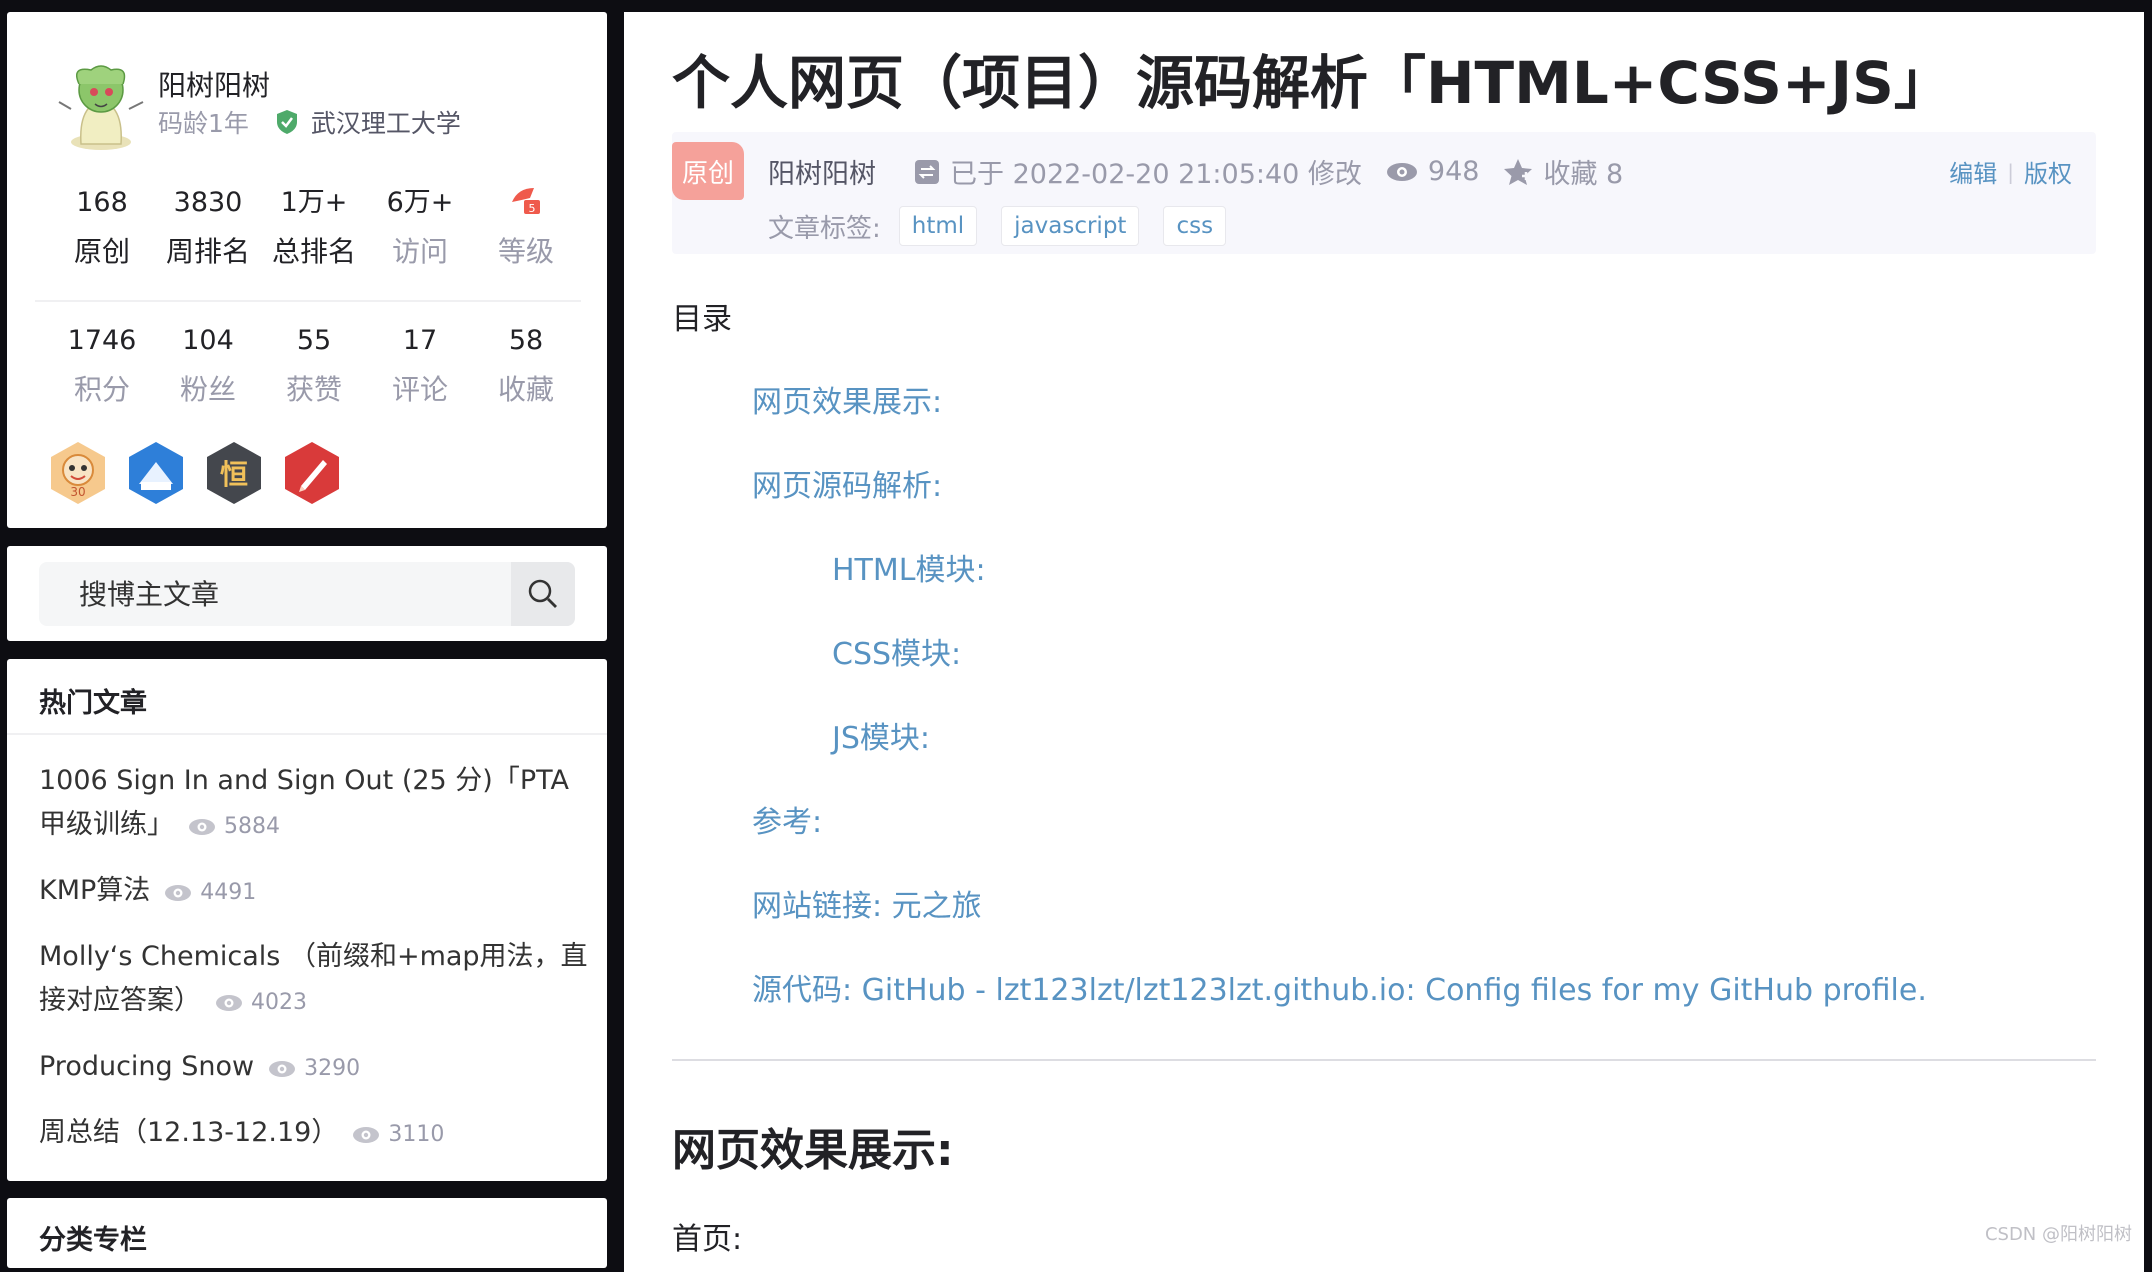 This screenshot has width=2152, height=1272. I want to click on stats-row-primary: 168 原创 3830 周排名 1万+ 总排名 6万+ 访问 5 等级, so click(314, 227).